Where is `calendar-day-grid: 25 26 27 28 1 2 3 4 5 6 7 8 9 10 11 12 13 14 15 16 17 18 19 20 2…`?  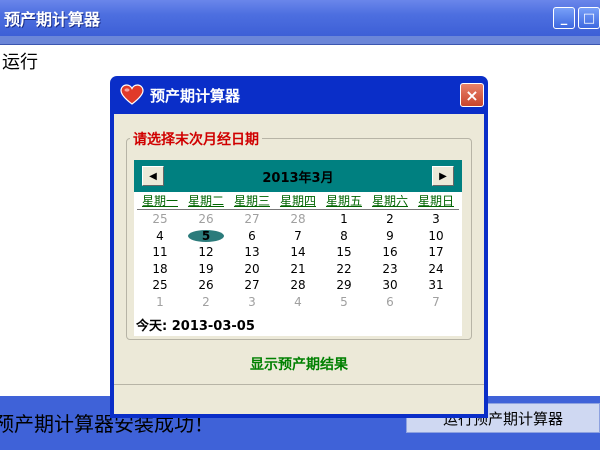
calendar-day-grid: 25 26 27 28 1 2 3 4 5 6 7 8 9 10 11 12 13 14 15 16 17 18 19 20 2… is located at coordinates (298, 260).